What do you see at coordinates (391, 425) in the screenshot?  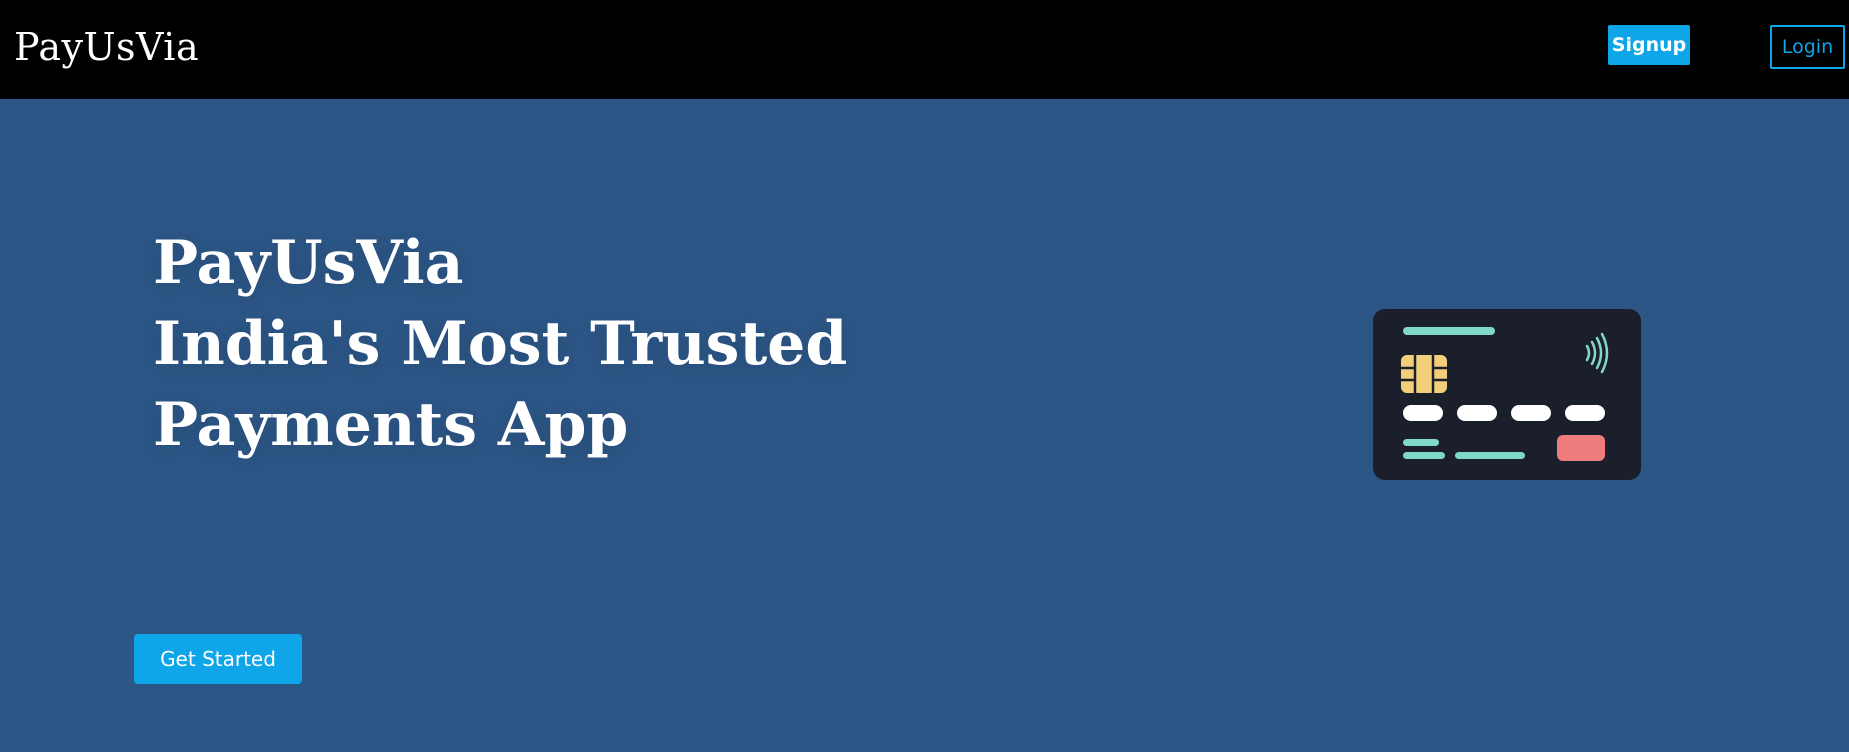 I see `hero-title-line-3: Payments App` at bounding box center [391, 425].